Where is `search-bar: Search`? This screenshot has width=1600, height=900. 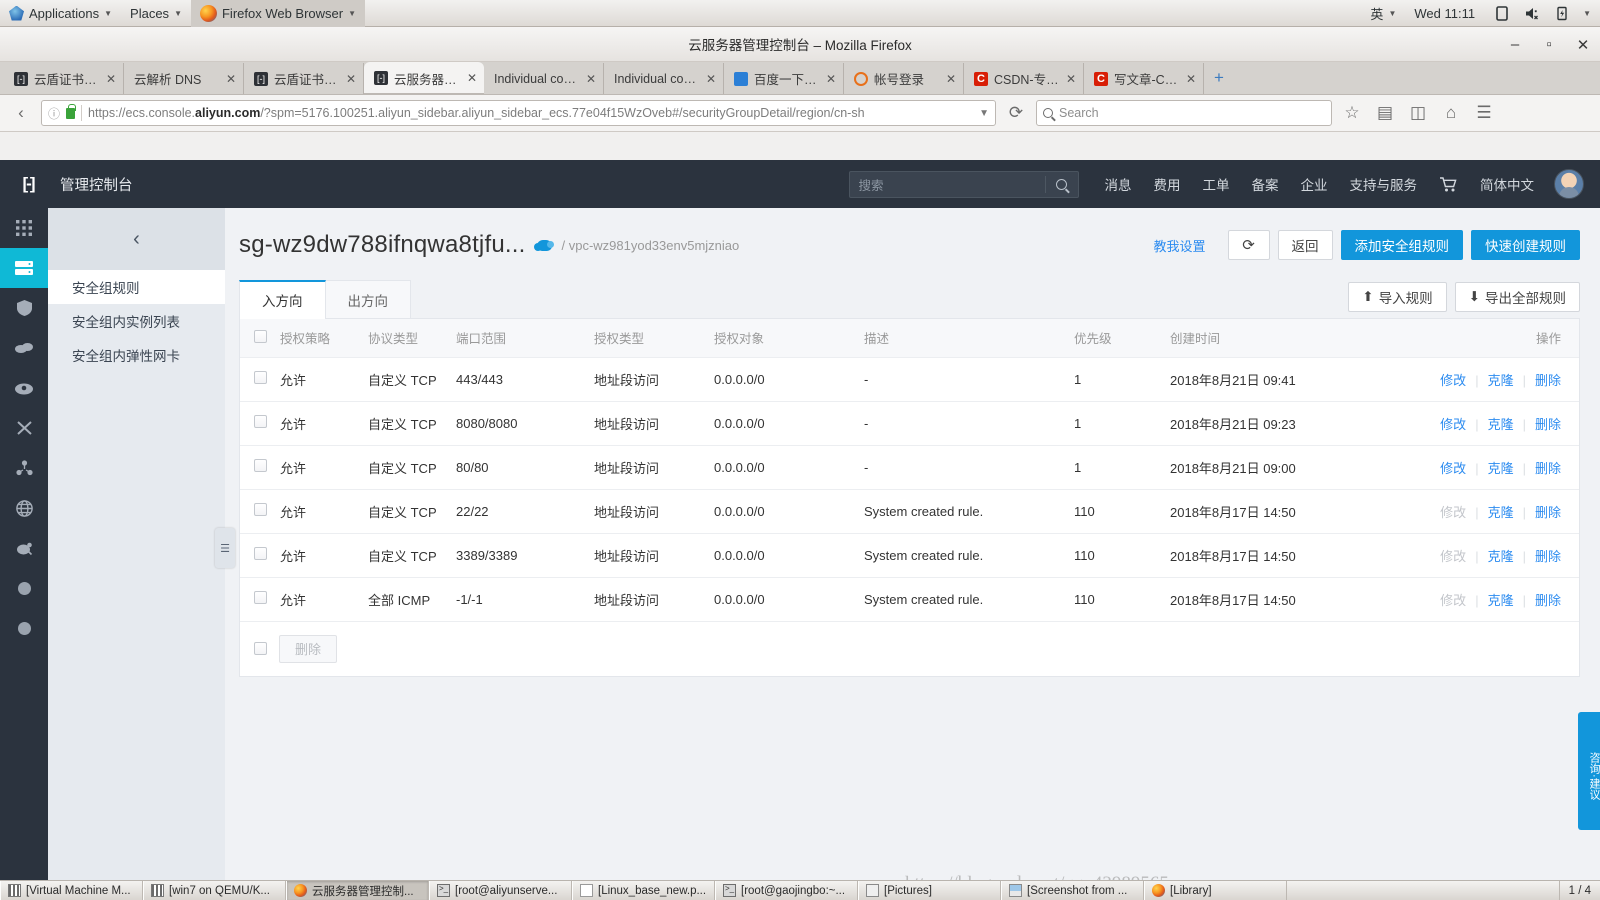 search-bar: Search is located at coordinates (1184, 113).